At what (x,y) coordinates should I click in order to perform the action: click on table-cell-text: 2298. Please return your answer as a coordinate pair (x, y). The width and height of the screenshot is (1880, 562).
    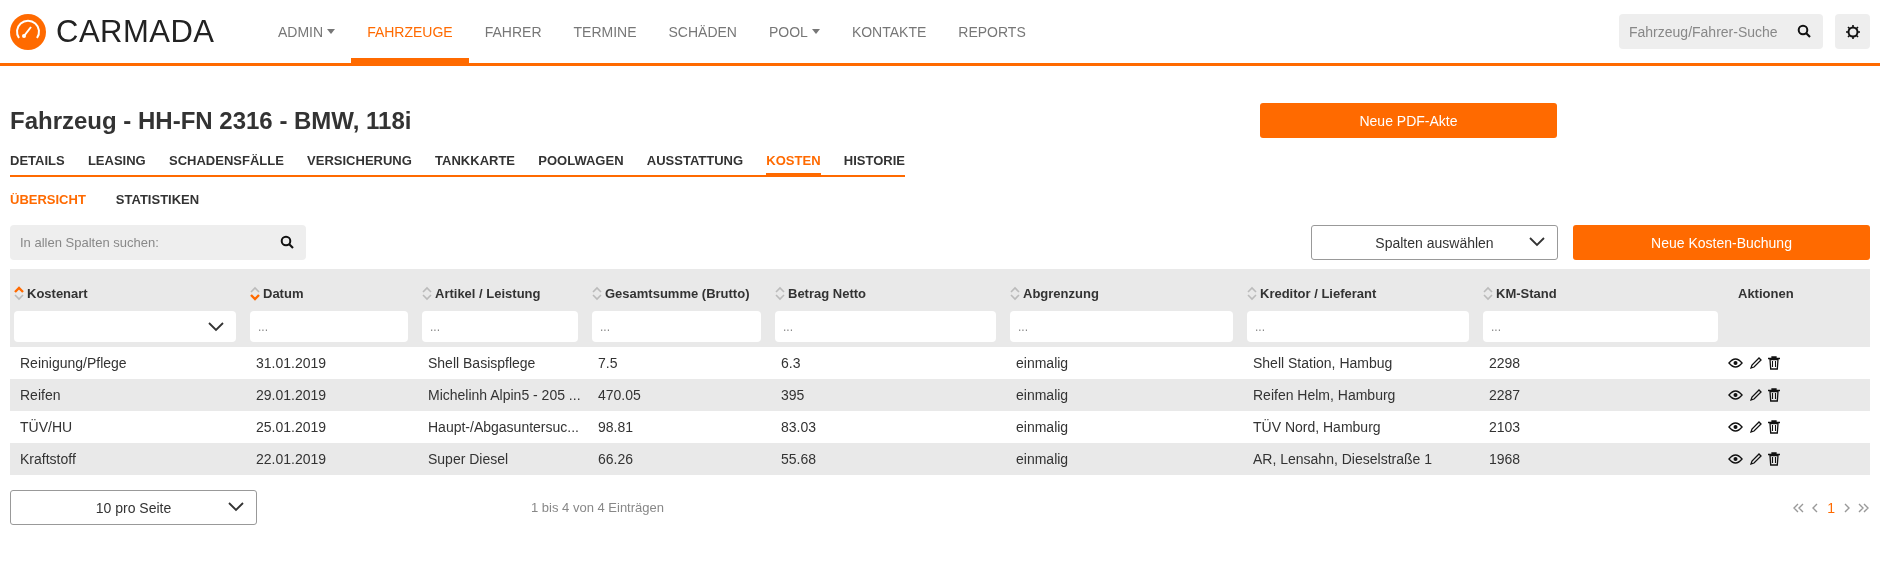
    Looking at the image, I should click on (1504, 363).